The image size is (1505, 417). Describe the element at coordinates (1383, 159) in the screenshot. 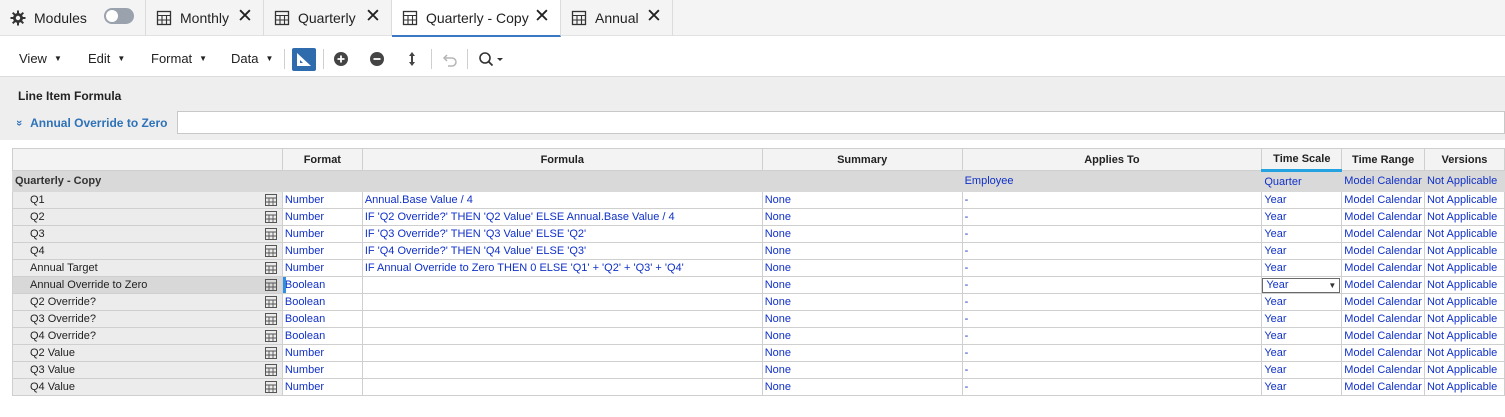

I see `column-header-time-range: Time Range` at that location.